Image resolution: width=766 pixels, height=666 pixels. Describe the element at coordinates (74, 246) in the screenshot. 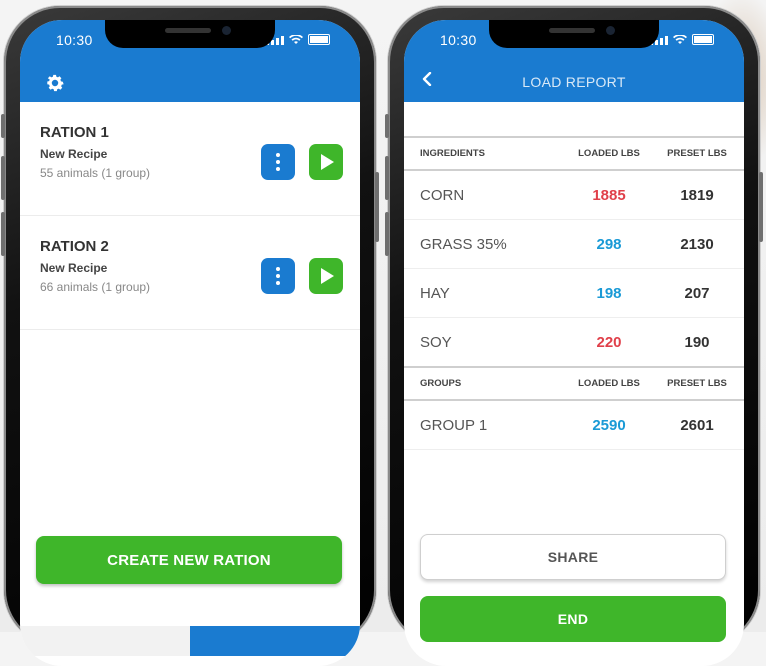

I see `ration-title: RATION 2` at that location.